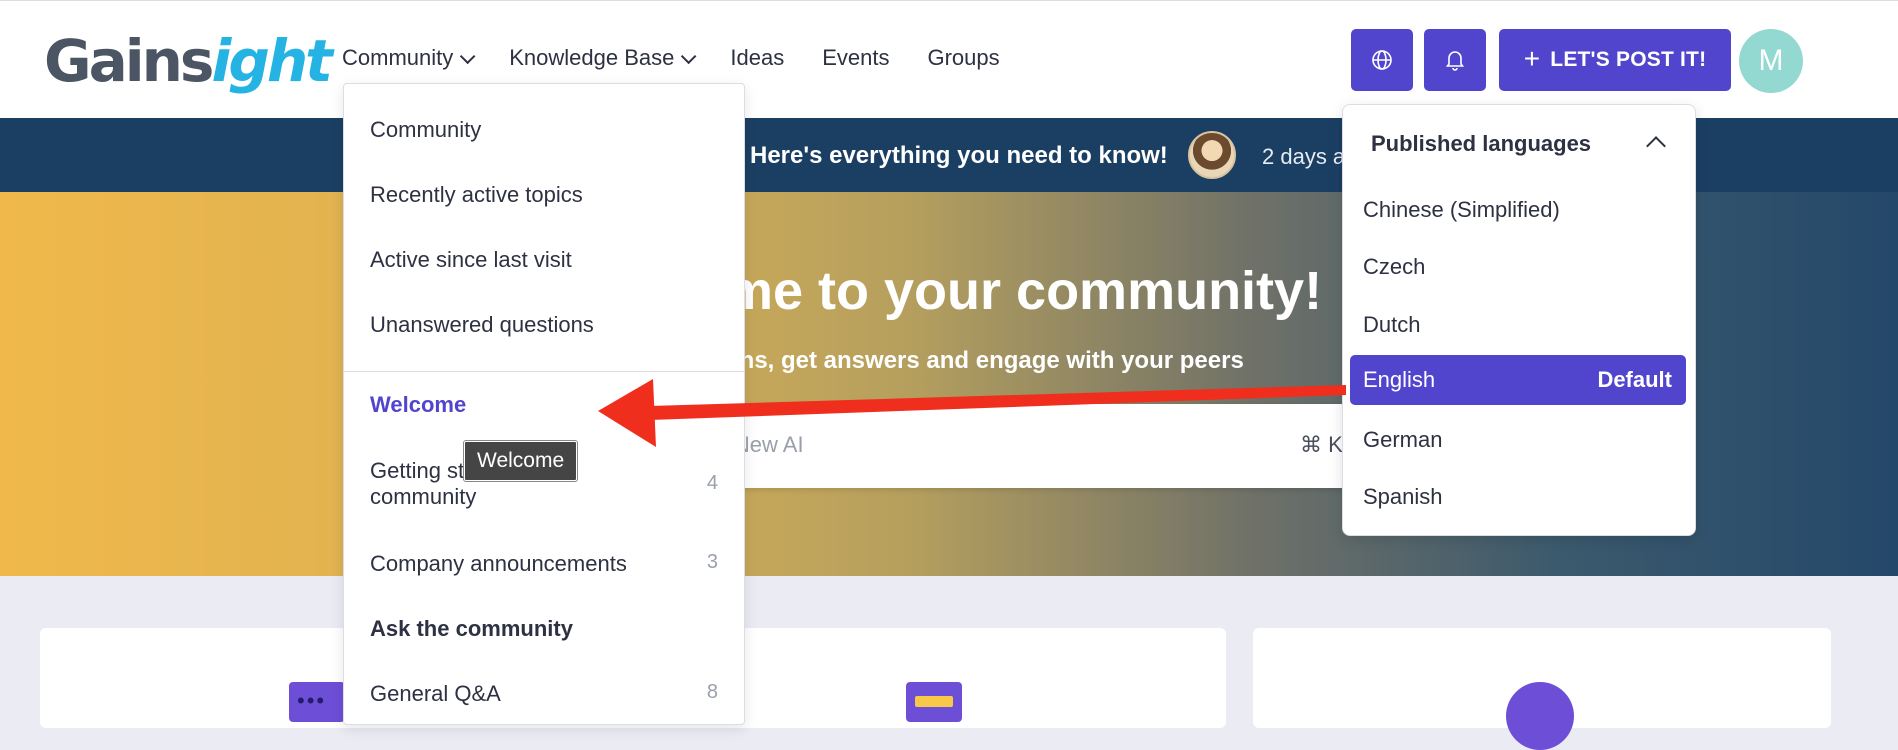 The width and height of the screenshot is (1898, 750). I want to click on card-icon, so click(934, 702).